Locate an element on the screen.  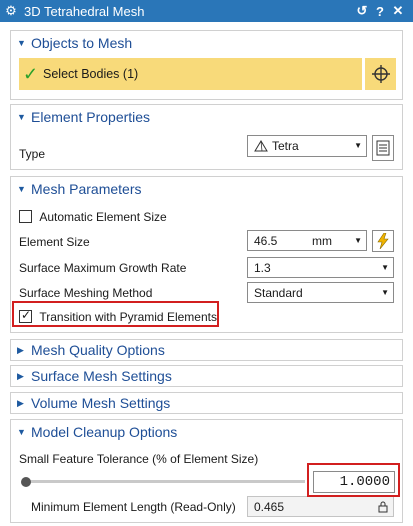
select-bodies-row: ✓ Select Bodies (1) is located at coordinates (190, 74).